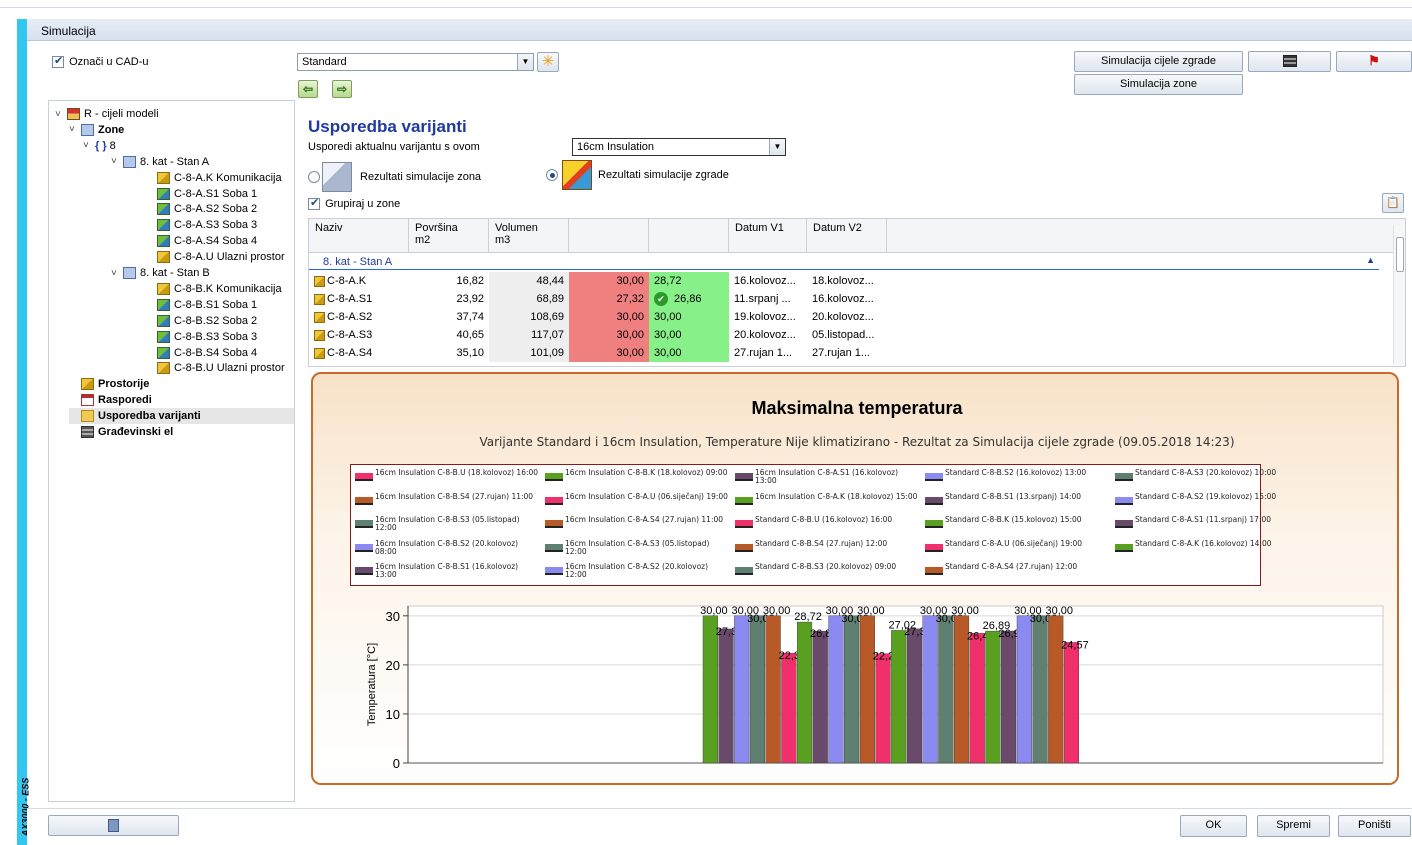  Describe the element at coordinates (160, 273) in the screenshot. I see `tree-item: ˅ 8. kat - Stan B` at that location.